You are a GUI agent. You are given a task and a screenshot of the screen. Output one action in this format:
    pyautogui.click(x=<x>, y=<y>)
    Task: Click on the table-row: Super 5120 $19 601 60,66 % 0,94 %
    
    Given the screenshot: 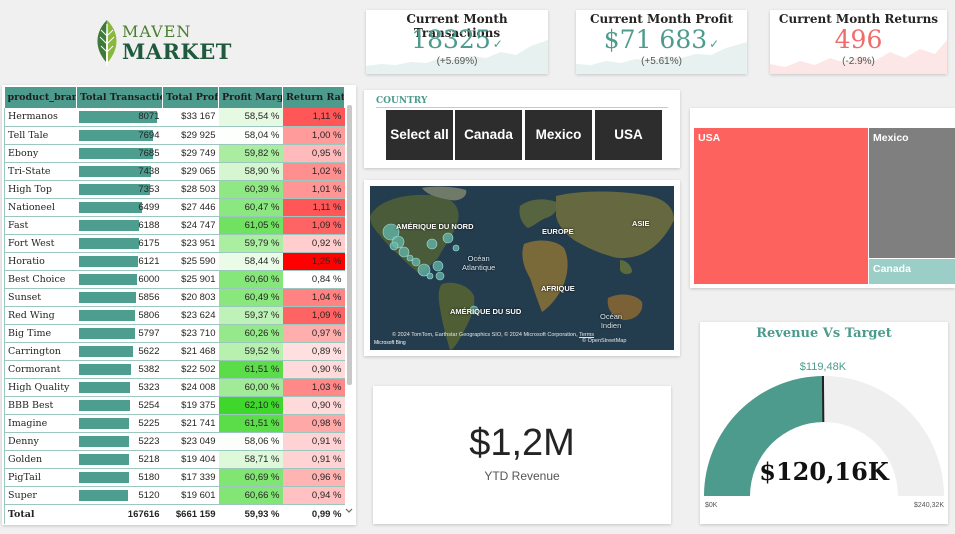 What is the action you would take?
    pyautogui.click(x=174, y=495)
    